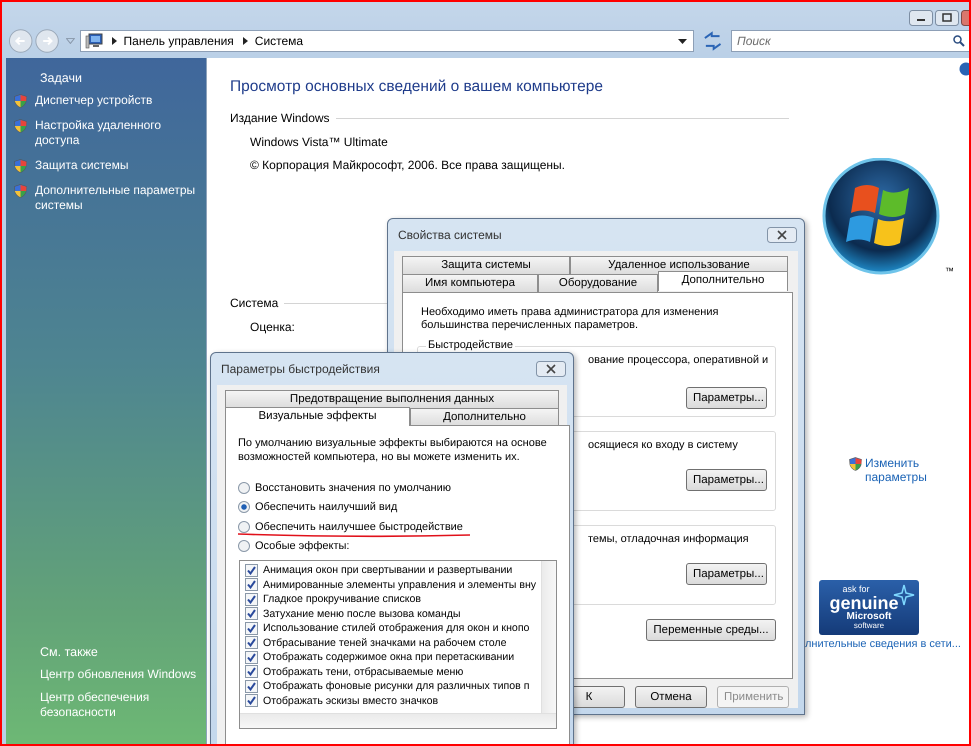  What do you see at coordinates (668, 539) in the screenshot?
I see `group-text: темы, отладочная информация` at bounding box center [668, 539].